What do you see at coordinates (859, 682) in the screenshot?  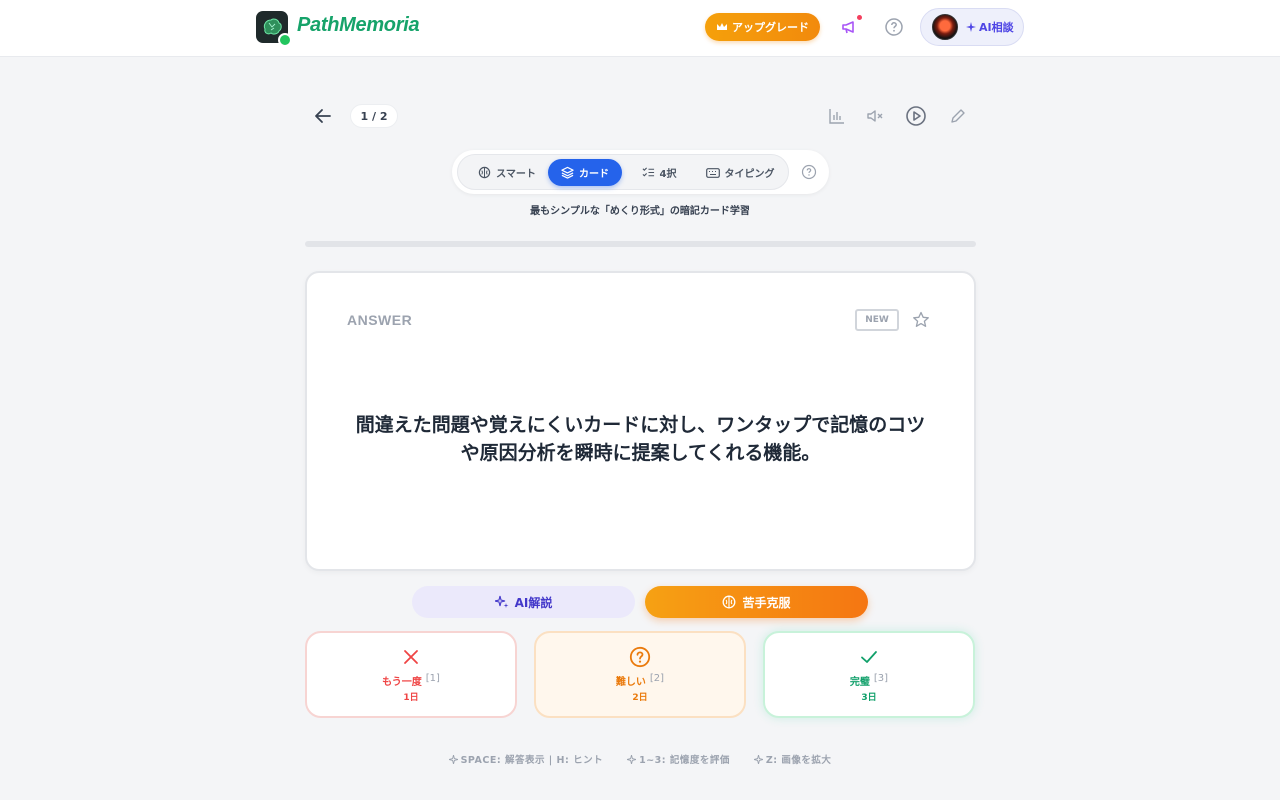 I see `rate-perfect-label: 完璧` at bounding box center [859, 682].